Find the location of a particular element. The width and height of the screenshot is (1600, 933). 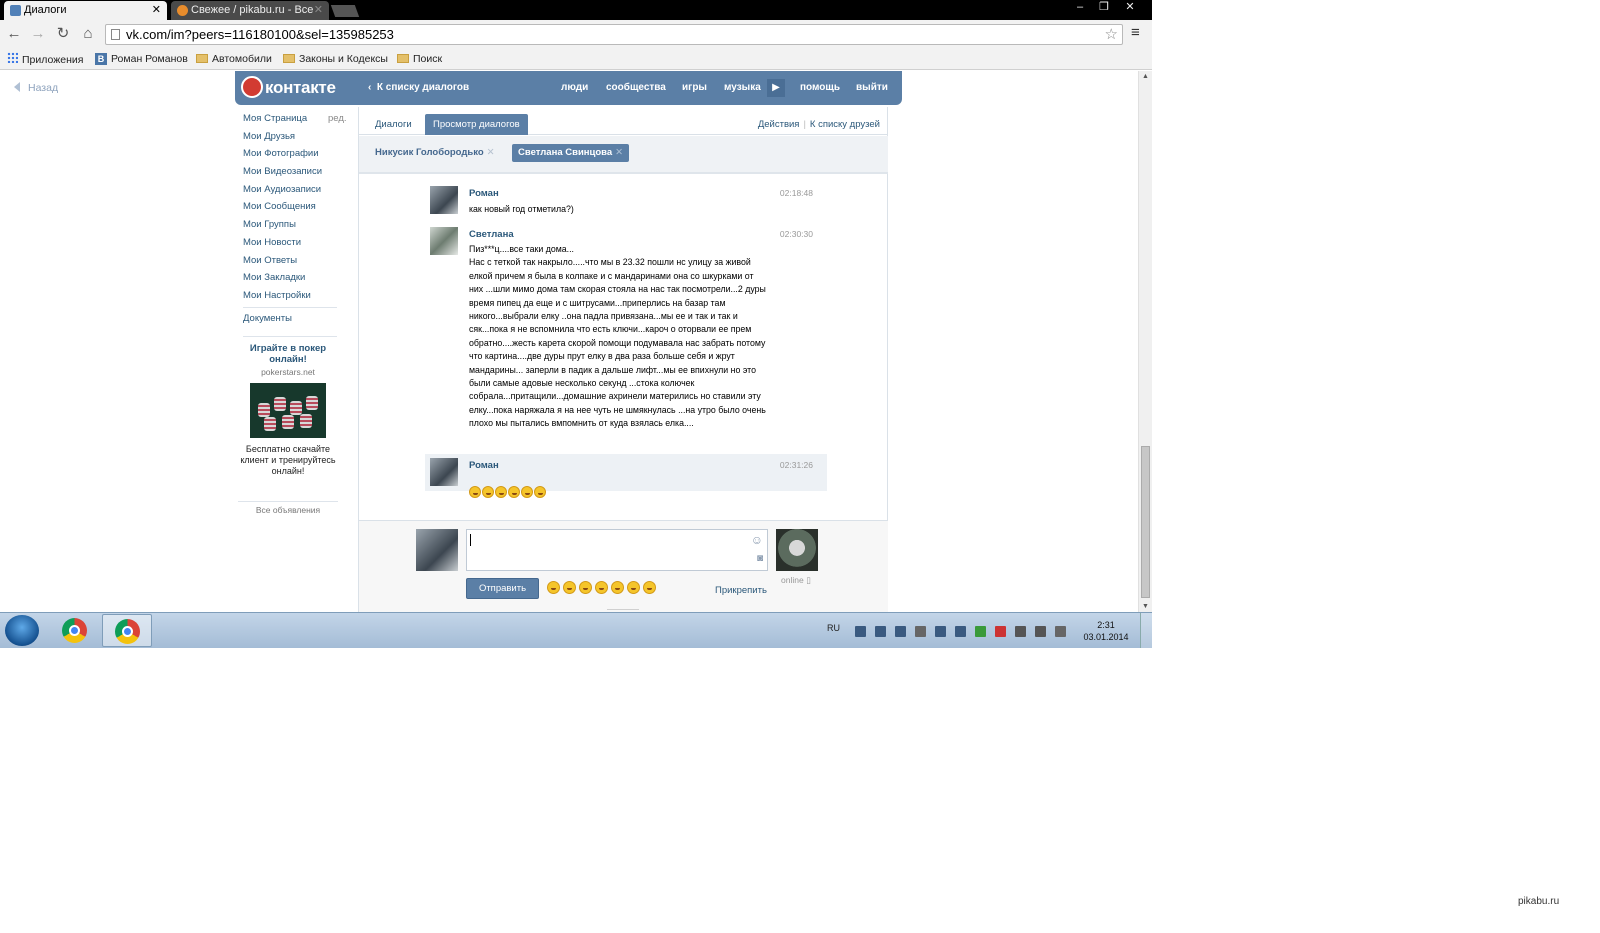

scroll-thumb is located at coordinates (1145, 522).